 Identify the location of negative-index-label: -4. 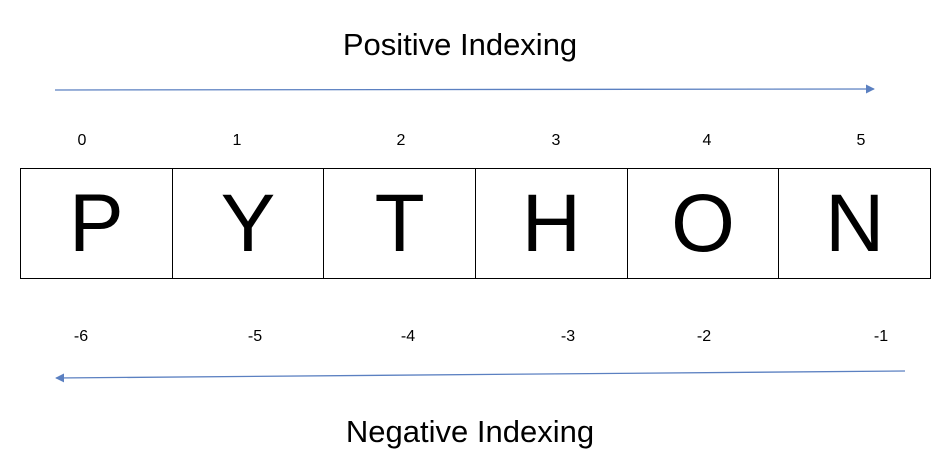
(408, 336).